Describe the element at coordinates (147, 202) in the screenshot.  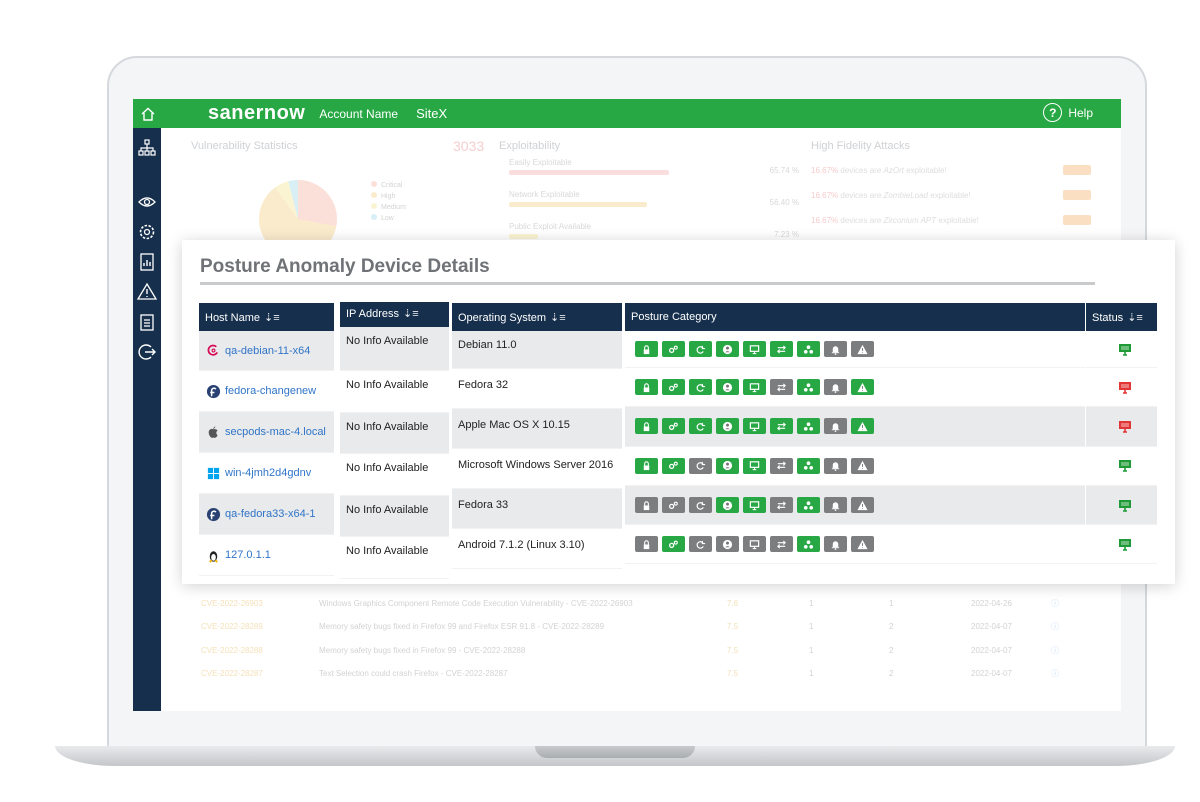
I see `eye-icon` at that location.